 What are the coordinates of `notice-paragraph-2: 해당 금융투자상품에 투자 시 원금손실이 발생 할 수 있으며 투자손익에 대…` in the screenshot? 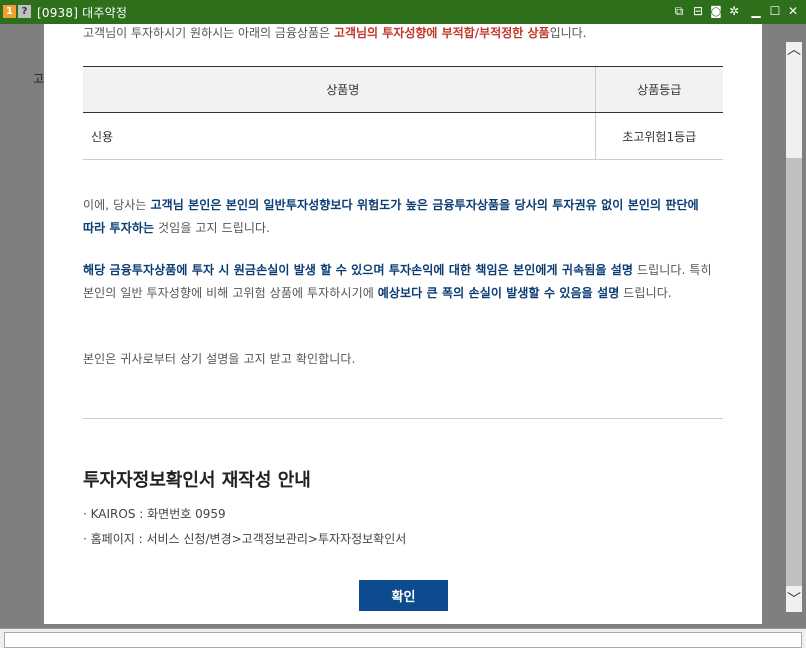 It's located at (398, 282).